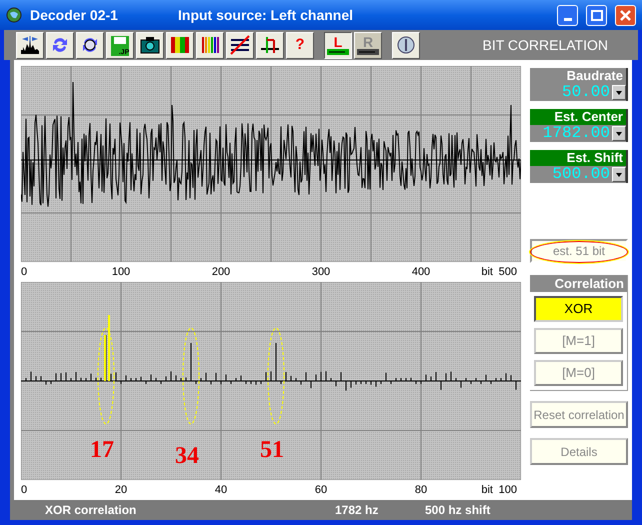  I want to click on color-lines-icon, so click(210, 45).